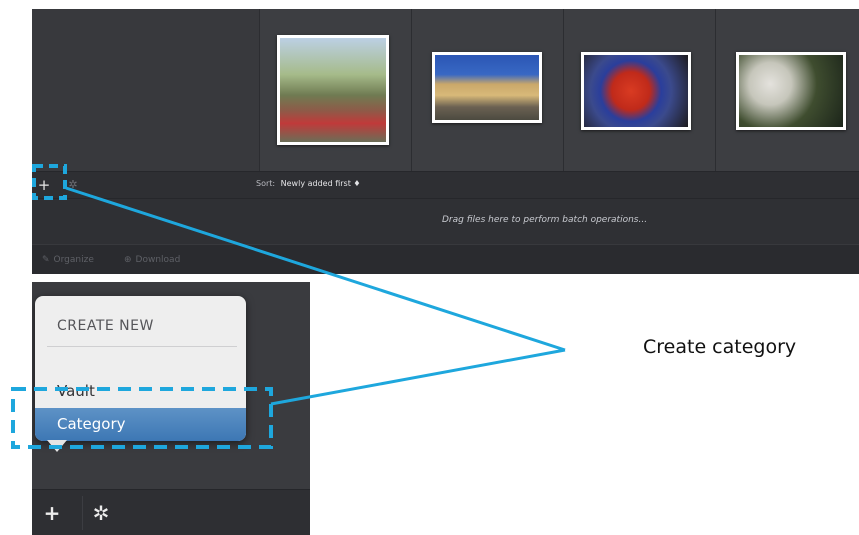 The height and width of the screenshot is (535, 859). Describe the element at coordinates (418, 377) in the screenshot. I see `callout-line-lower` at that location.